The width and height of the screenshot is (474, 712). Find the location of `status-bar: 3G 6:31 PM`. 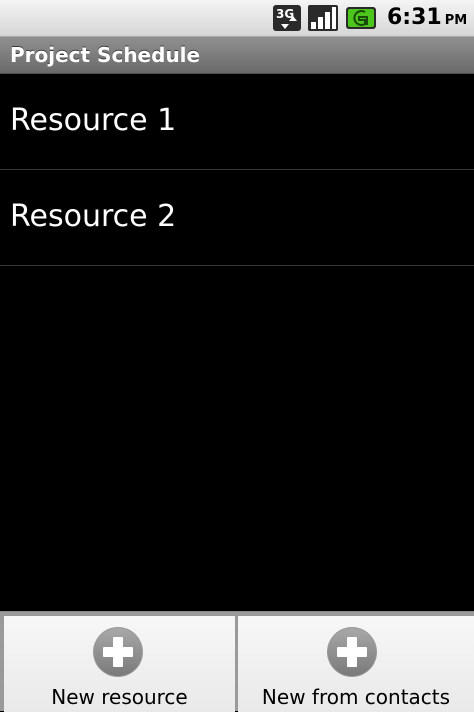

status-bar: 3G 6:31 PM is located at coordinates (237, 18).